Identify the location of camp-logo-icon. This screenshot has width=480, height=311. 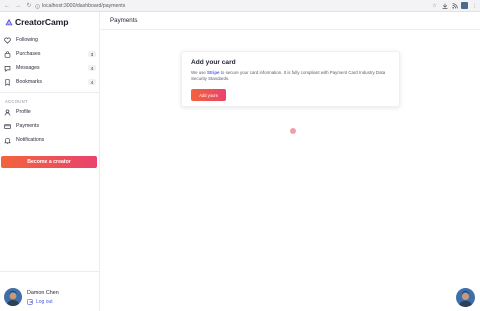
(9, 22).